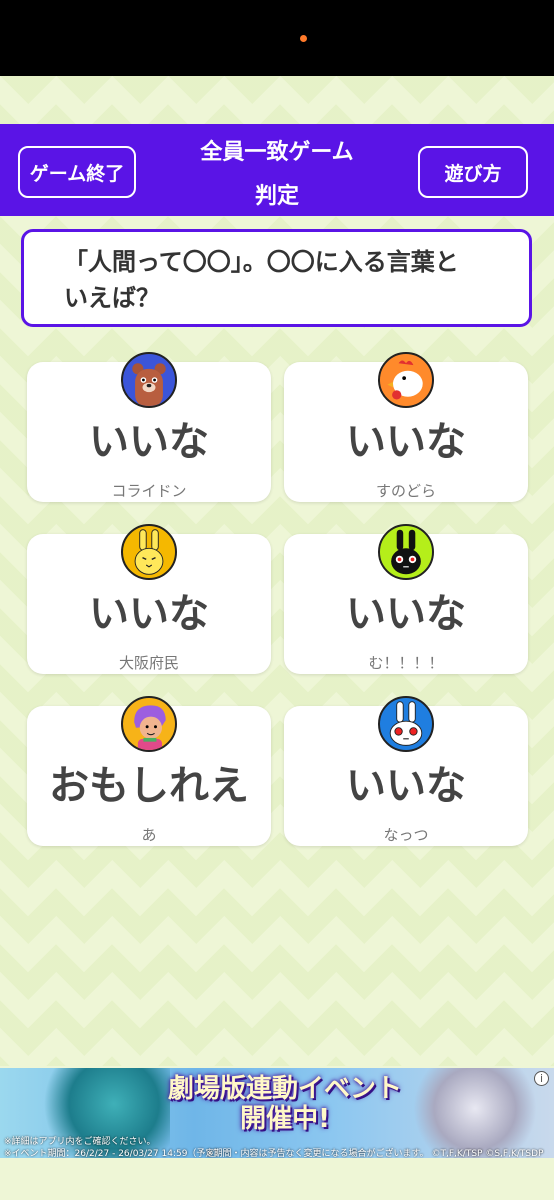 This screenshot has height=1200, width=554. What do you see at coordinates (541, 1078) in the screenshot?
I see `ad-info-icon: i` at bounding box center [541, 1078].